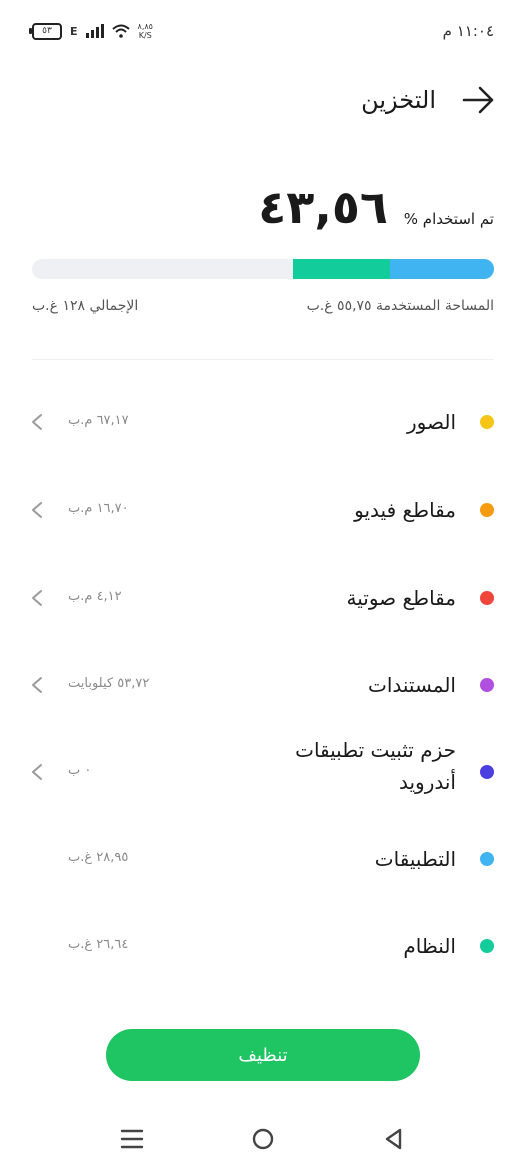 Image resolution: width=526 pixels, height=1169 pixels. Describe the element at coordinates (478, 100) in the screenshot. I see `back-arrow-icon` at that location.